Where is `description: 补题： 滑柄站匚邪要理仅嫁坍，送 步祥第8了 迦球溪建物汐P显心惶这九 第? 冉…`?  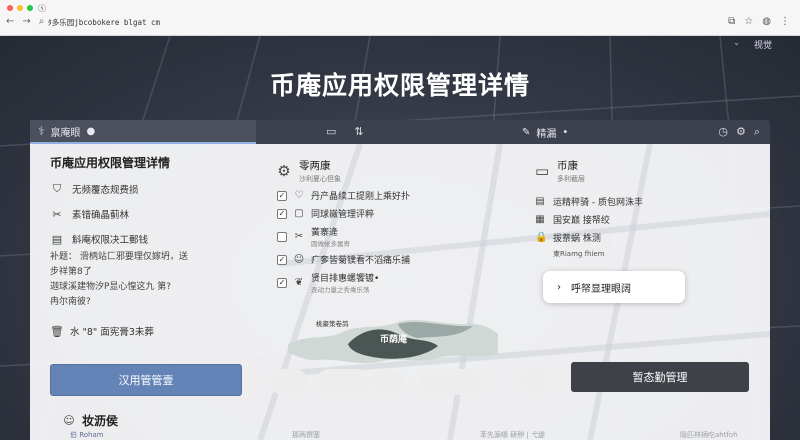
description: 补题： 滑柄站匚邪要理仅嫁坍，送 步祥第8了 迦球溪建物汐P显心惶这九 第? 冉… is located at coordinates (135, 280).